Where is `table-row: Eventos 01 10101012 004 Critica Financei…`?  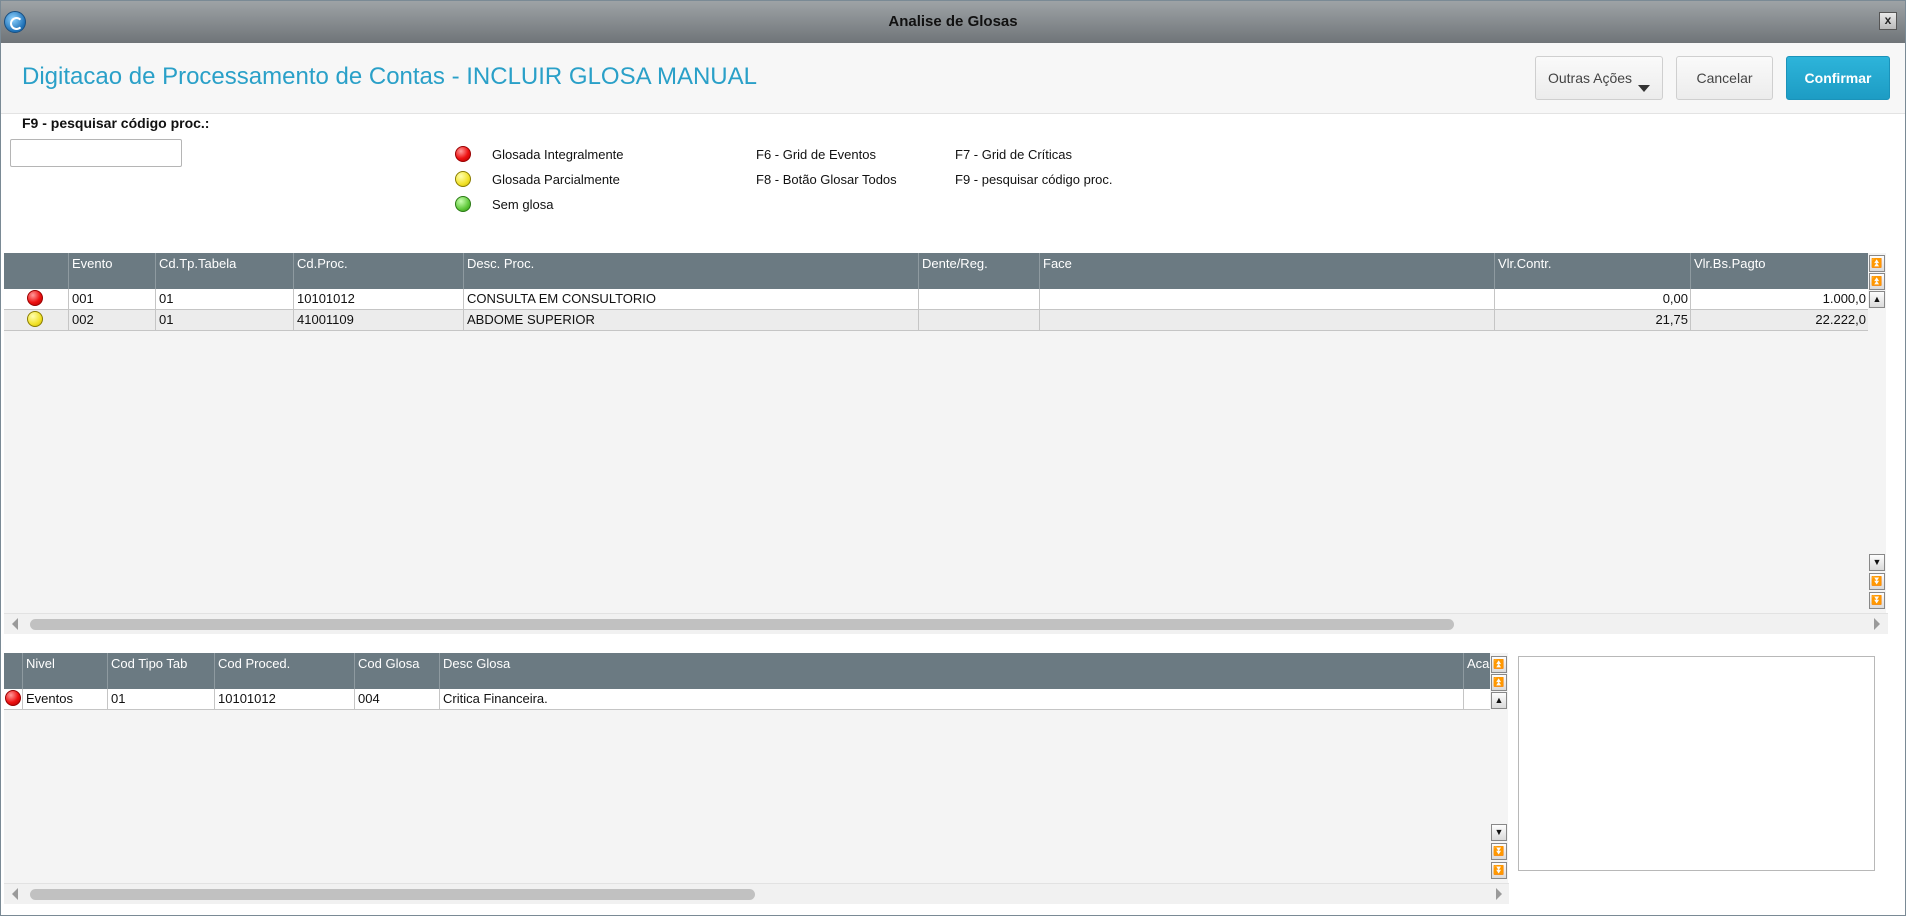
table-row: Eventos 01 10101012 004 Critica Financei… is located at coordinates (747, 699).